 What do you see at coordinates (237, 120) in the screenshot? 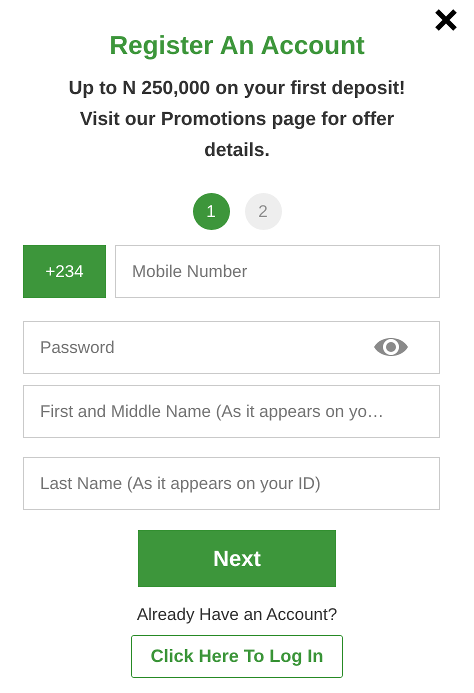
I see `promo-text: Up to N 250,000 on your first deposit! Visit our Promotions page for offer details.` at bounding box center [237, 120].